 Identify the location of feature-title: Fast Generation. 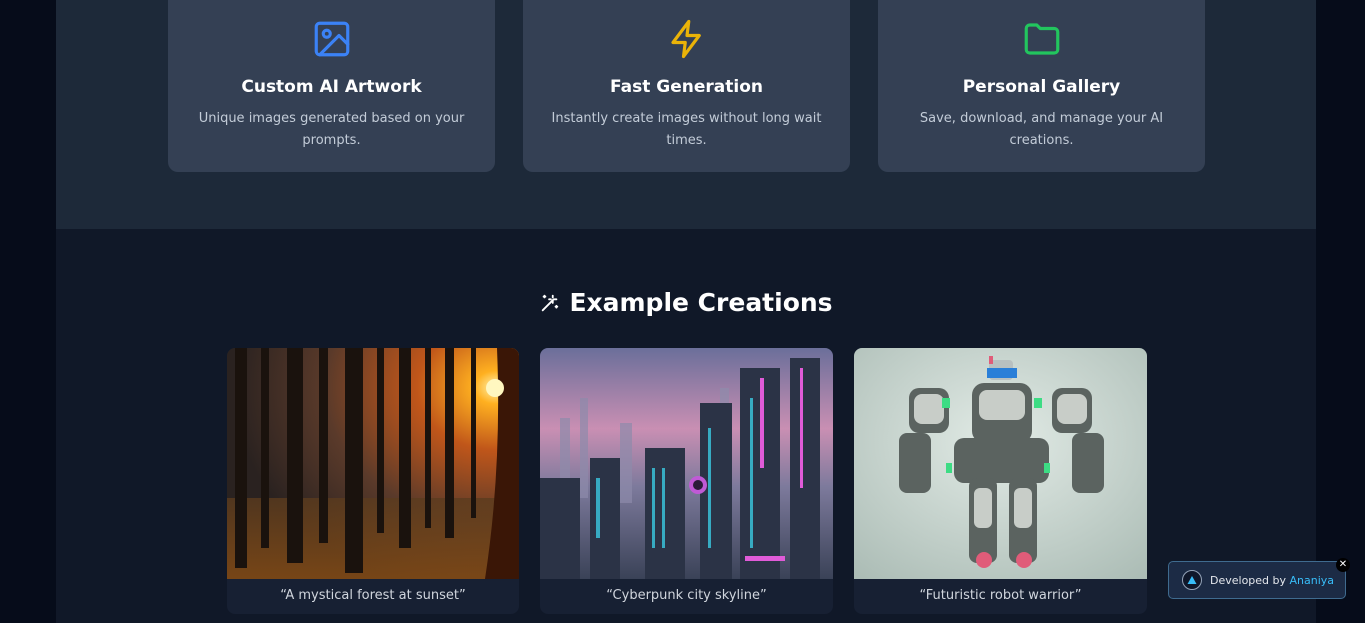
(686, 87).